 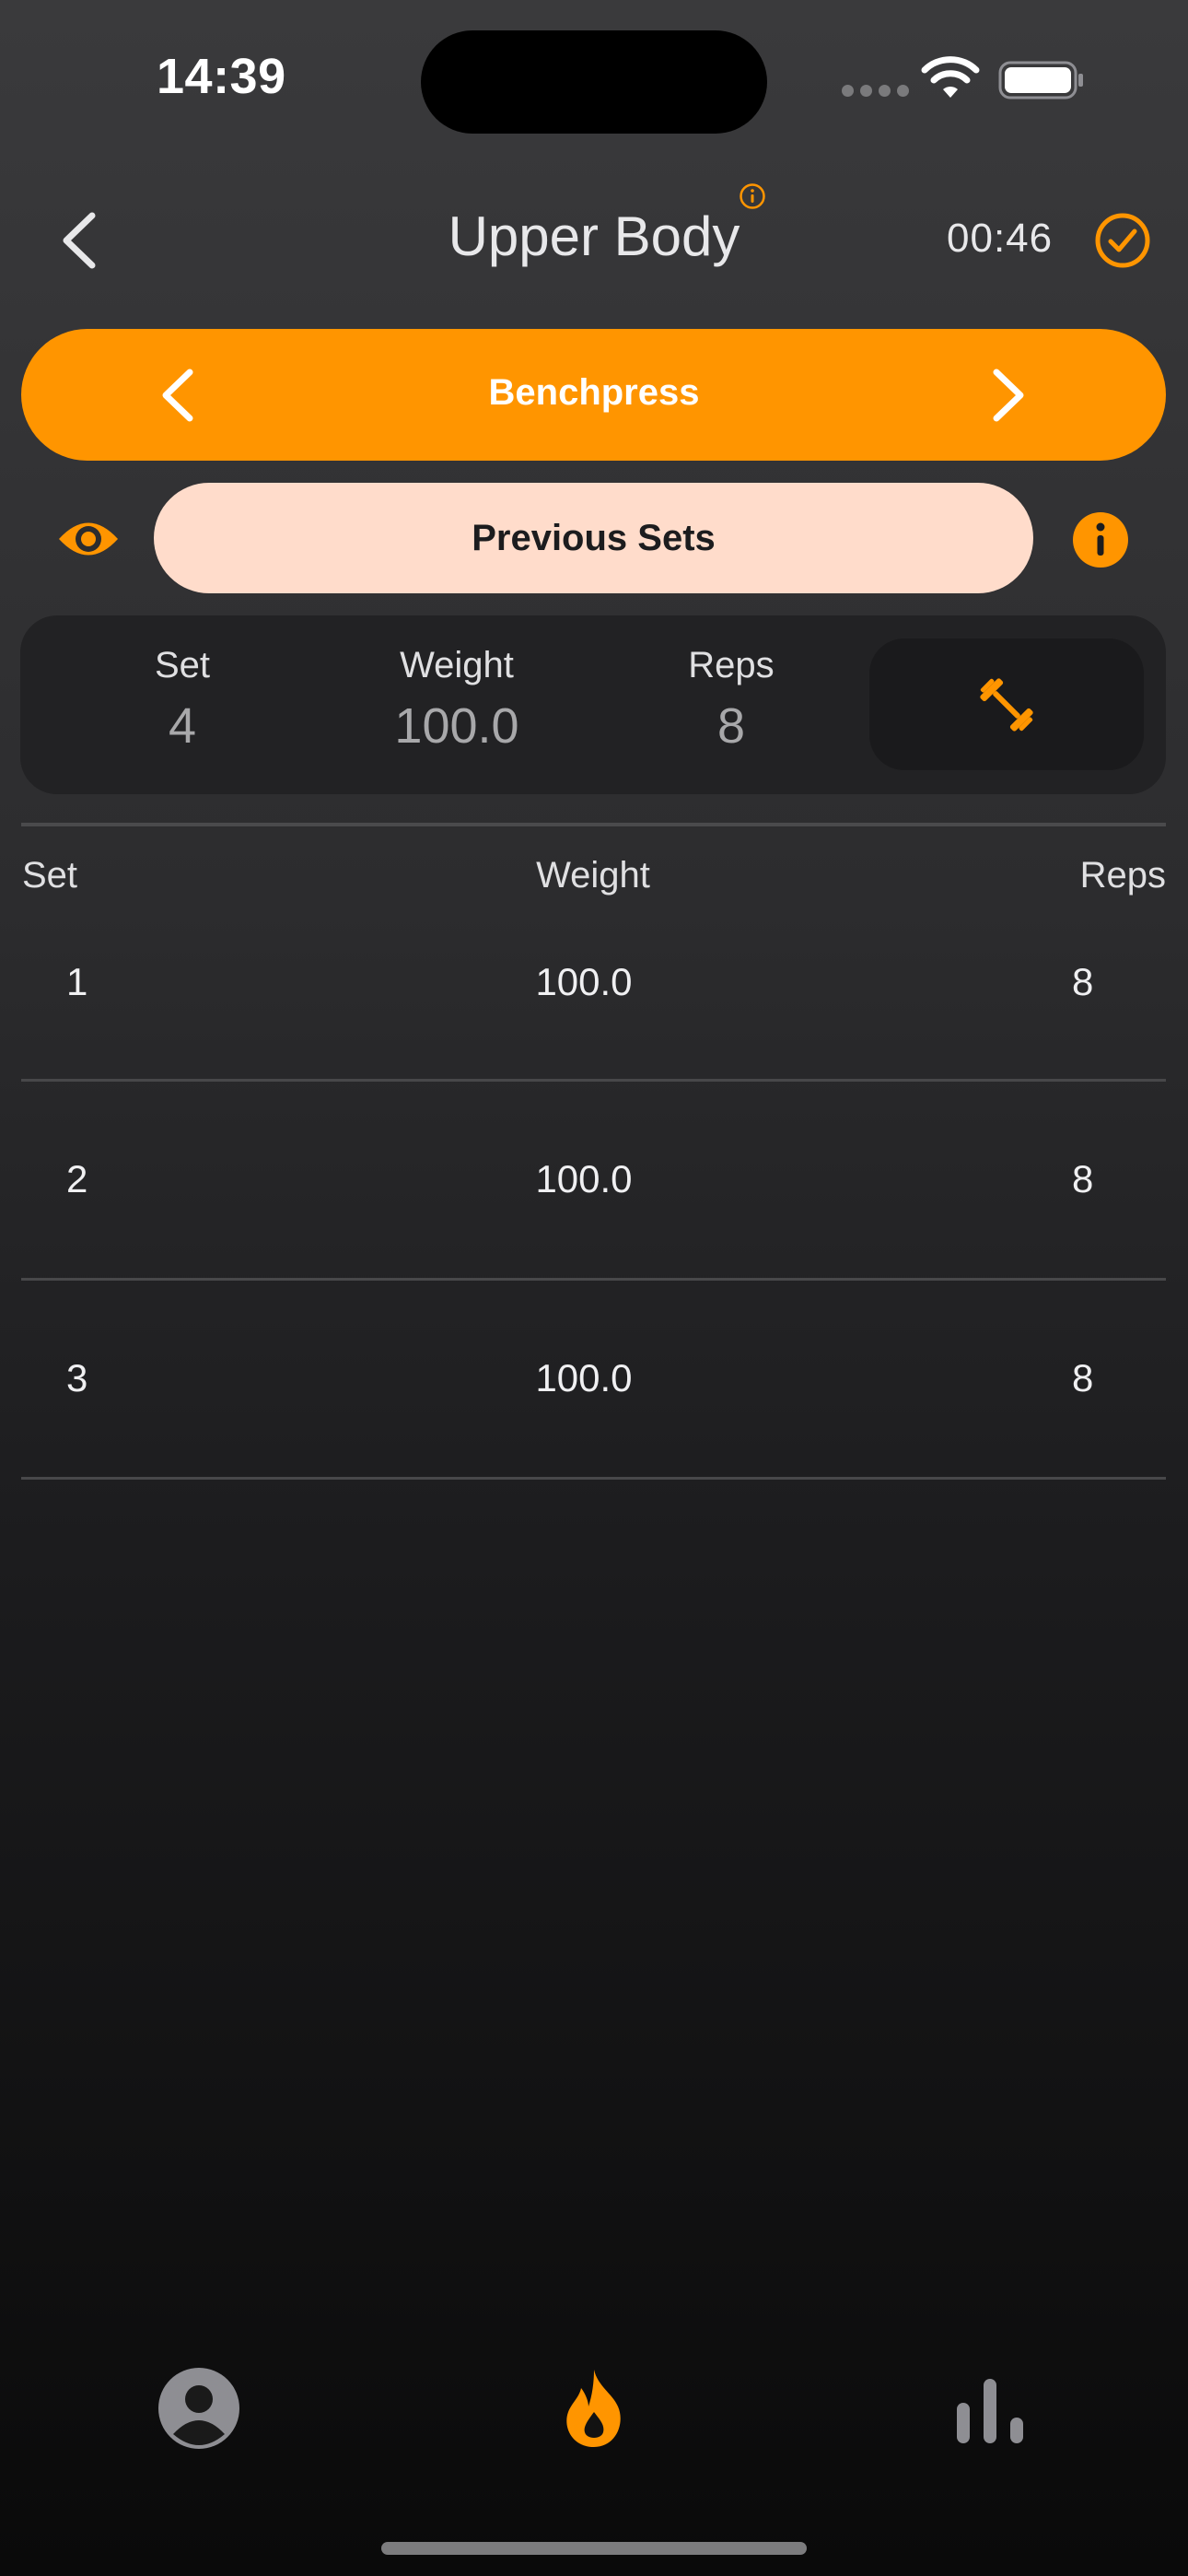 I want to click on set-label: Set, so click(x=182, y=665).